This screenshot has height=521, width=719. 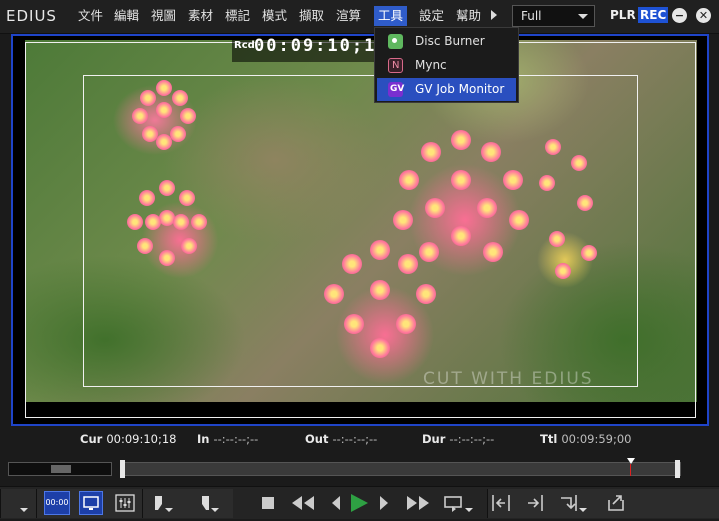 I want to click on in-value: --:--:--;--, so click(x=236, y=439).